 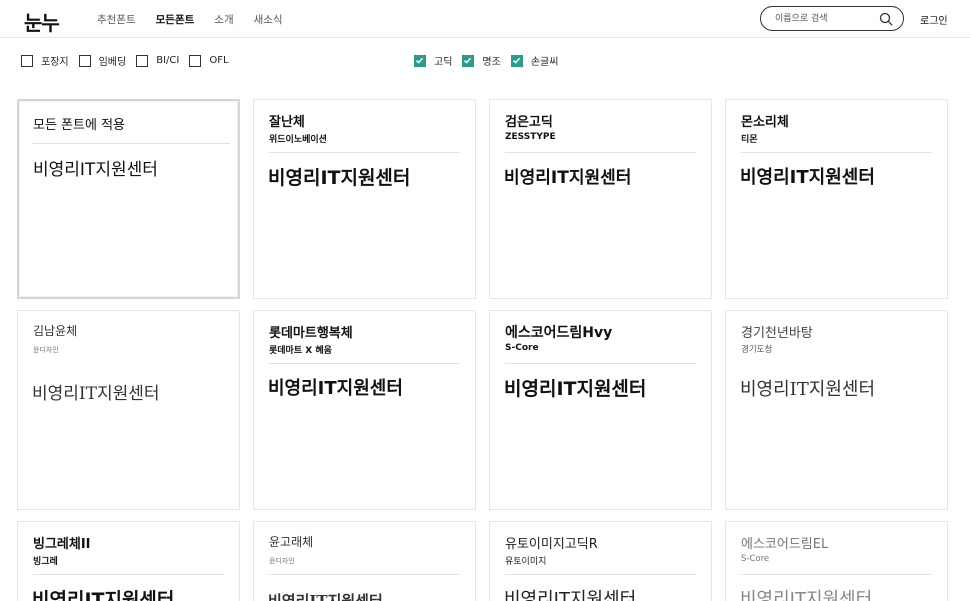 I want to click on sample-text-input: 비영리IT지원센터, so click(x=95, y=167).